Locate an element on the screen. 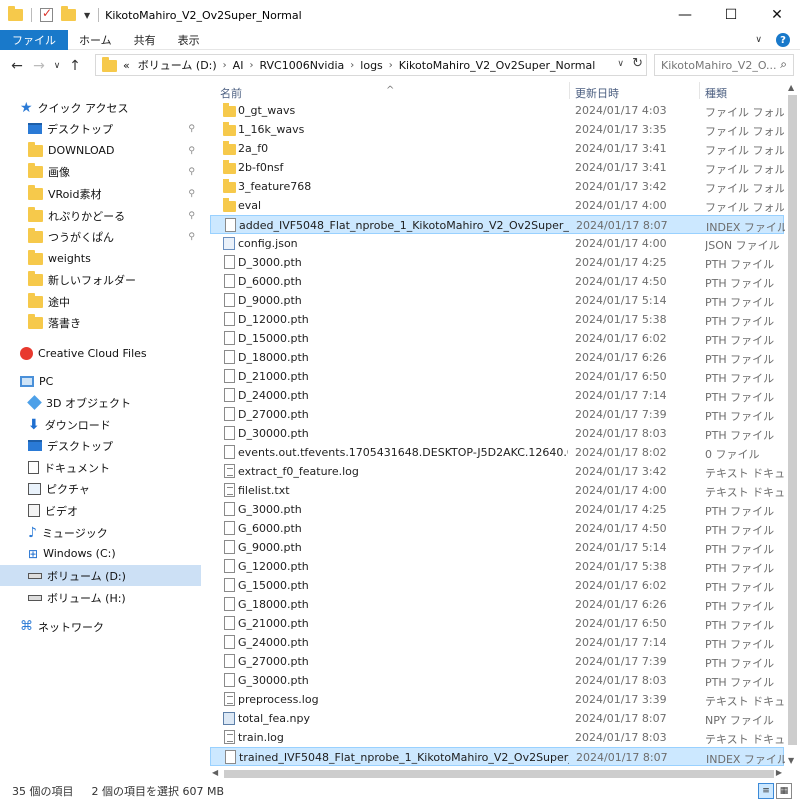 The height and width of the screenshot is (802, 800). new-folder-icon is located at coordinates (68, 13).